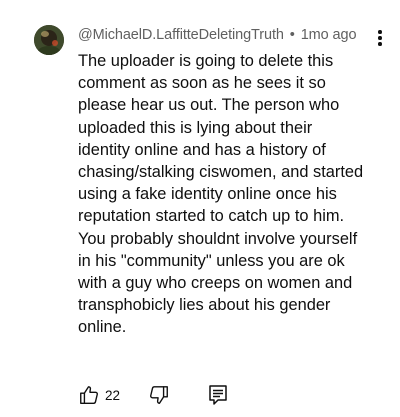 Image resolution: width=400 pixels, height=417 pixels. I want to click on comment-timestamp: 1mo ago, so click(329, 35).